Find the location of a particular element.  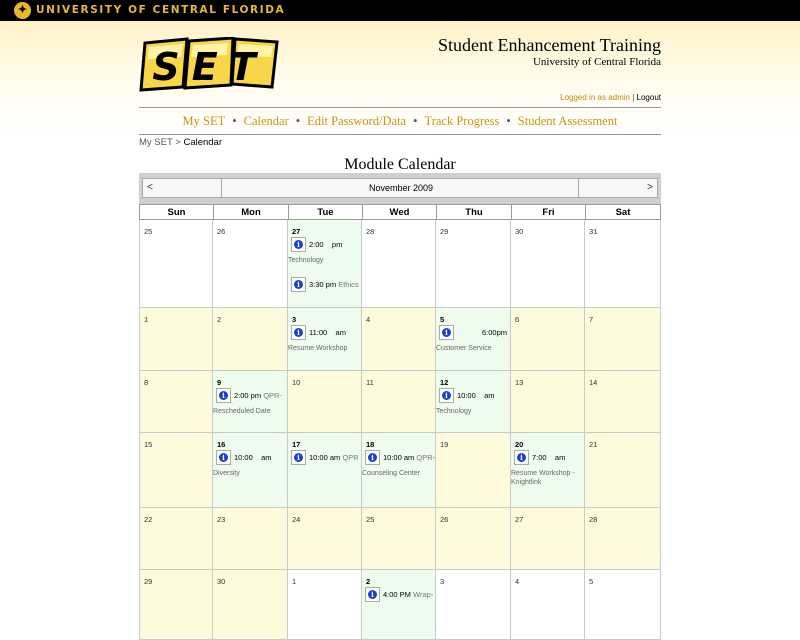

event-title-line2: Knightlink is located at coordinates (526, 482).